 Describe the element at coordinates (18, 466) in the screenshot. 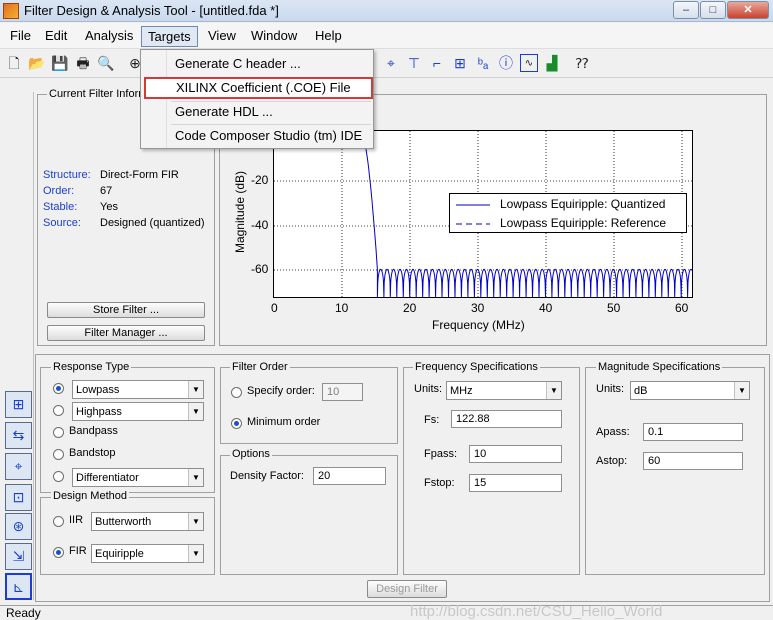

I see `pole-zero-editor-icon: ⌖` at that location.